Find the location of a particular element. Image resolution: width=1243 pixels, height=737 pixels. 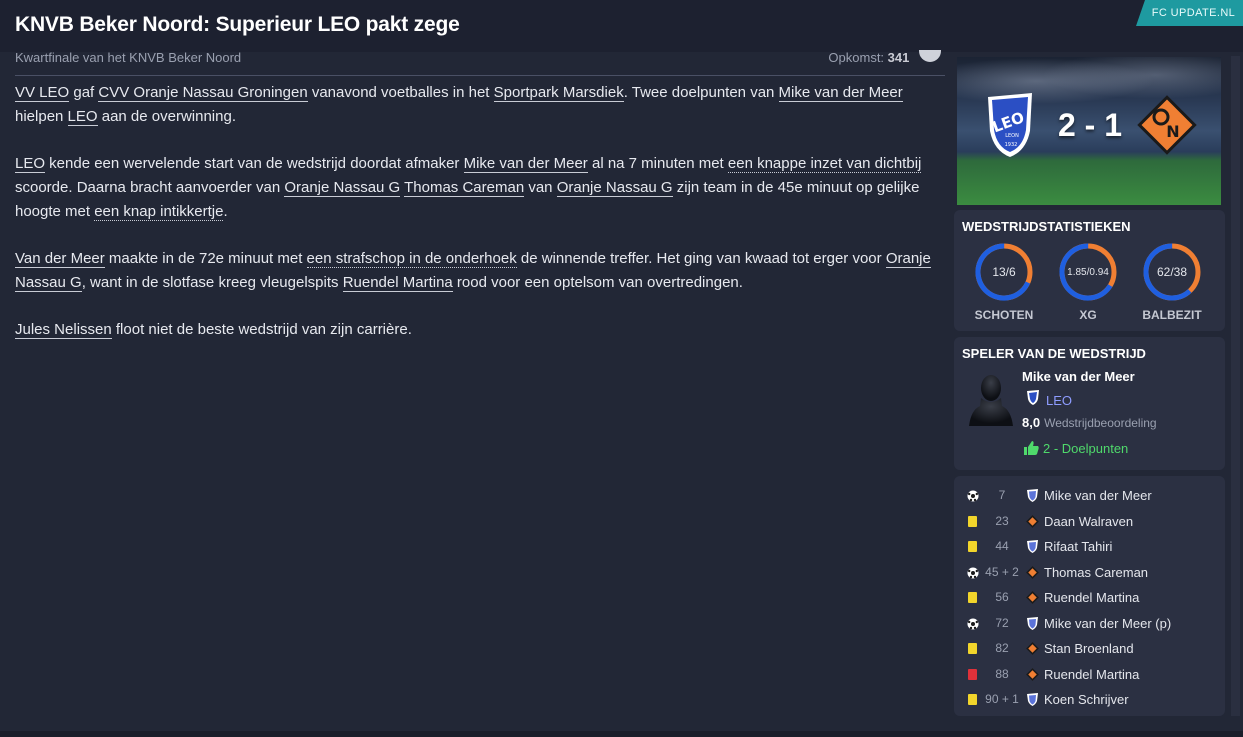

away-score: 1 is located at coordinates (1113, 125).